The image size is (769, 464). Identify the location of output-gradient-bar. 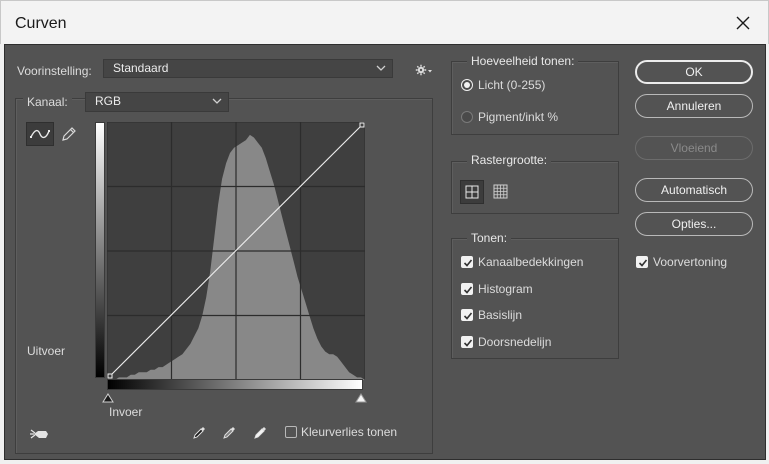
(100, 250).